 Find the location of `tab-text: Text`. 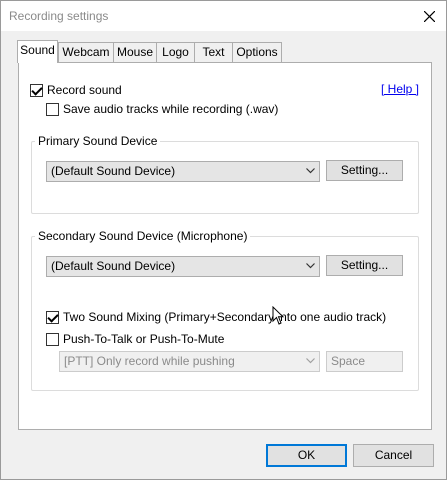

tab-text: Text is located at coordinates (213, 52).